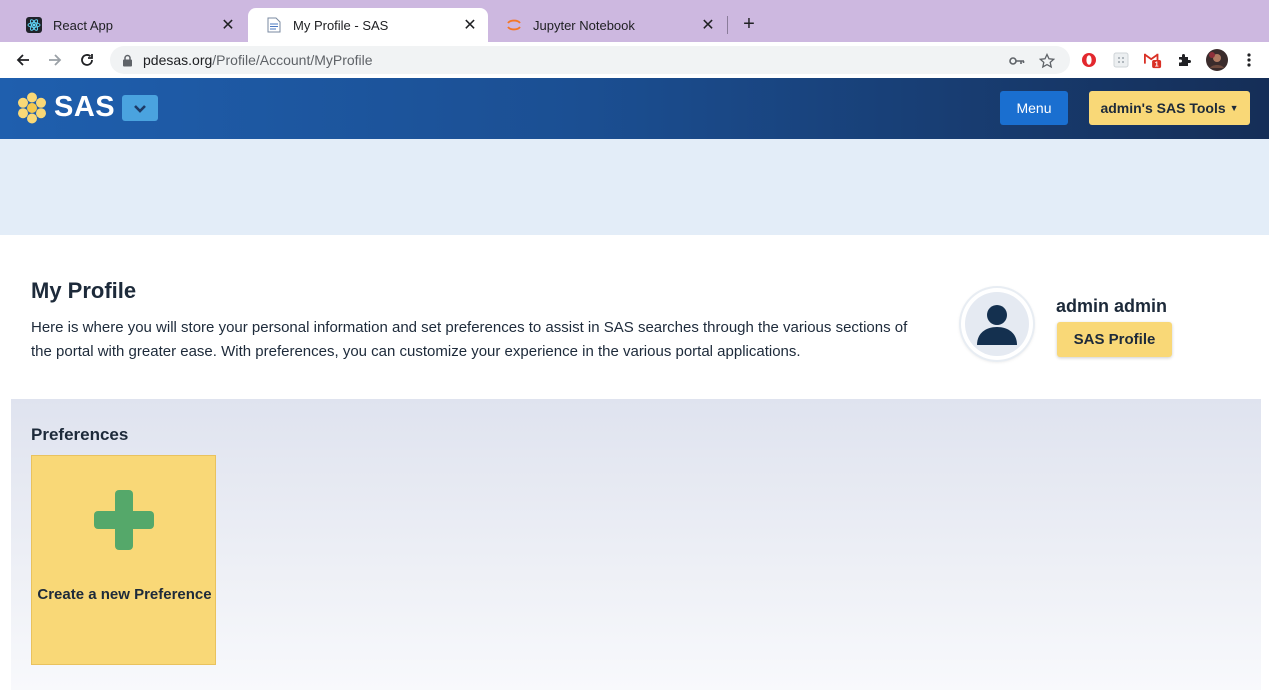 This screenshot has height=690, width=1269. I want to click on create-preference-label: Create a new Preference, so click(124, 594).